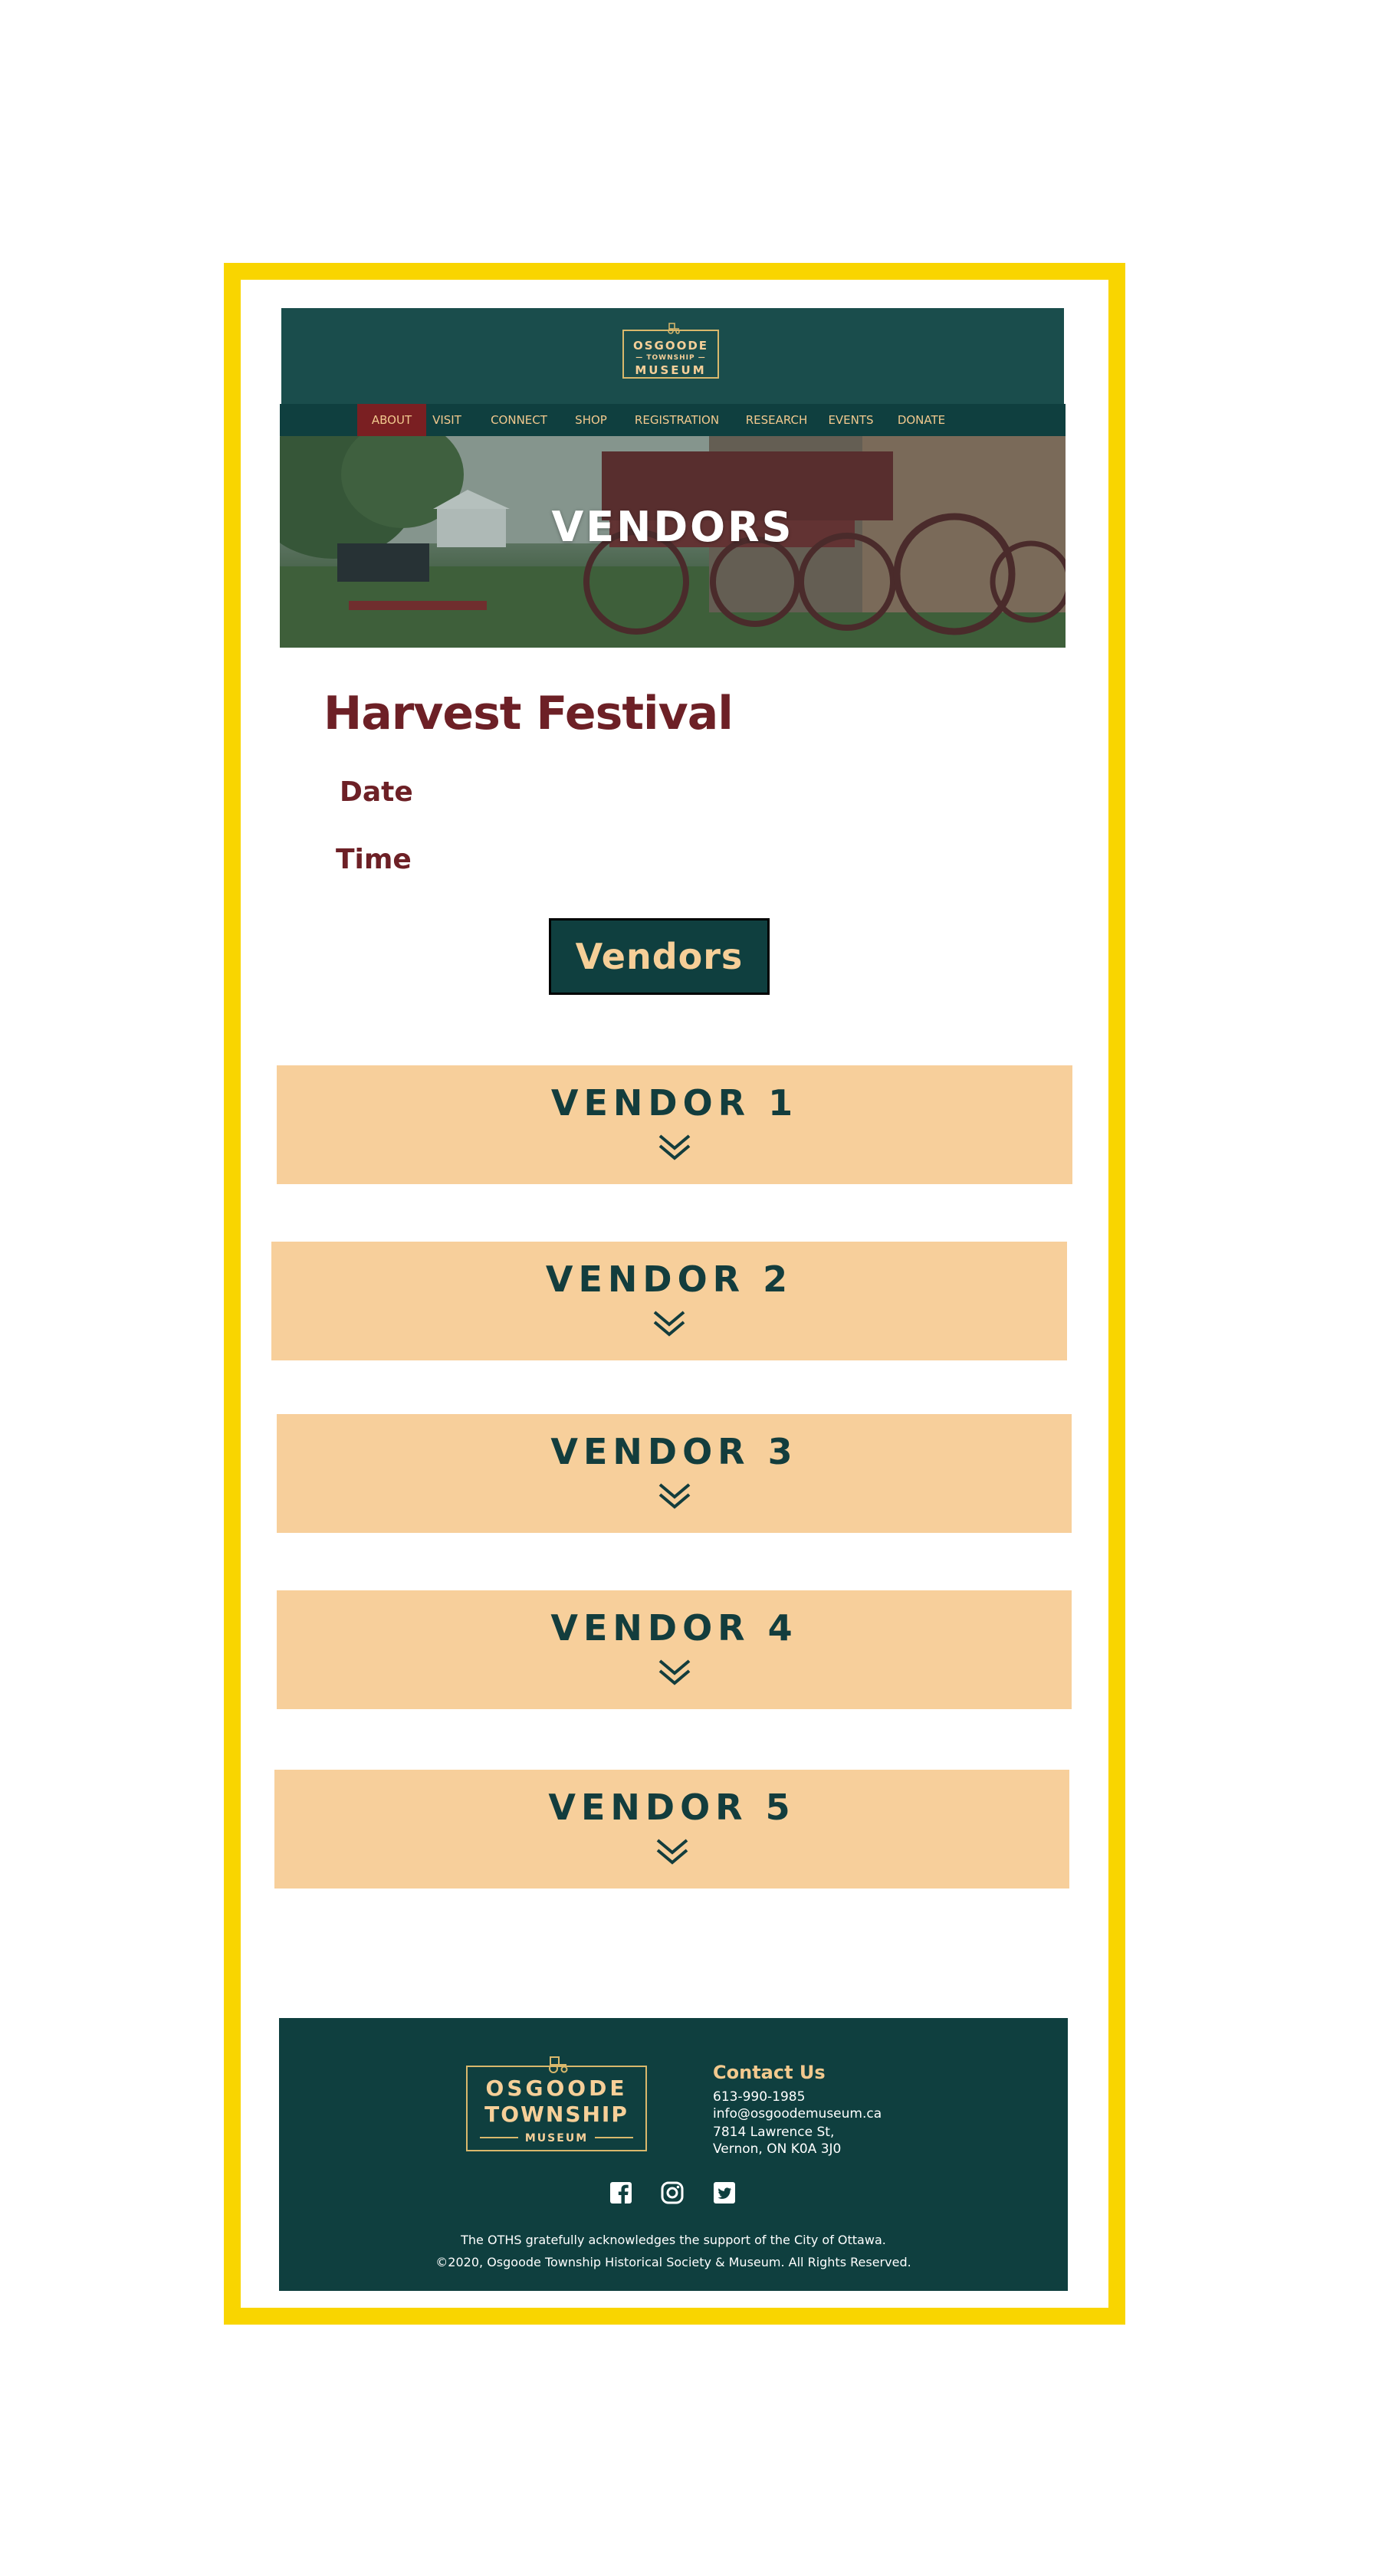 The image size is (1389, 2576). I want to click on vendor-label: VENDOR 1, so click(674, 1103).